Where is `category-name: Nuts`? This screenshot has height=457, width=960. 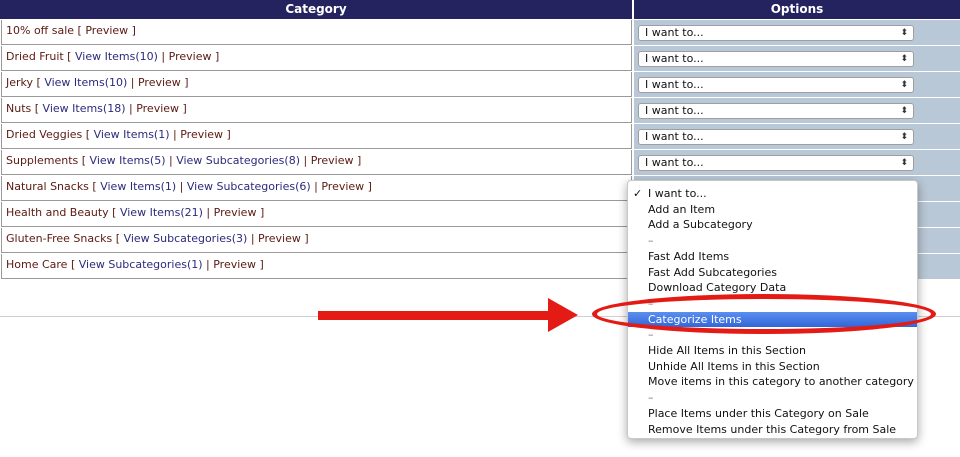 category-name: Nuts is located at coordinates (18, 108).